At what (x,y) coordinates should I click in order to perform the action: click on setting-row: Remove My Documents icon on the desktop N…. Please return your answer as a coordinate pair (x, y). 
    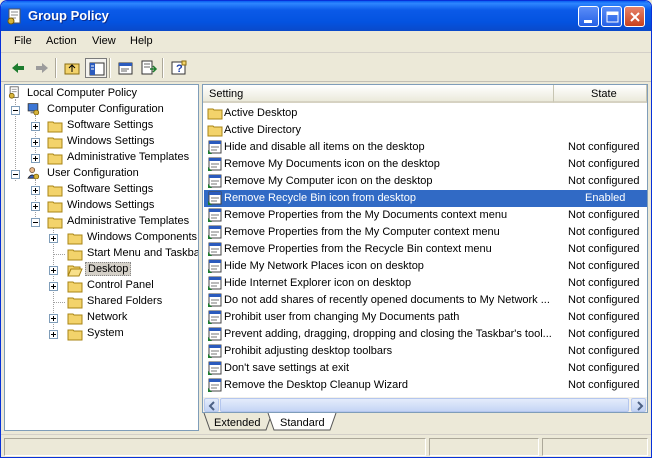
    Looking at the image, I should click on (425, 164).